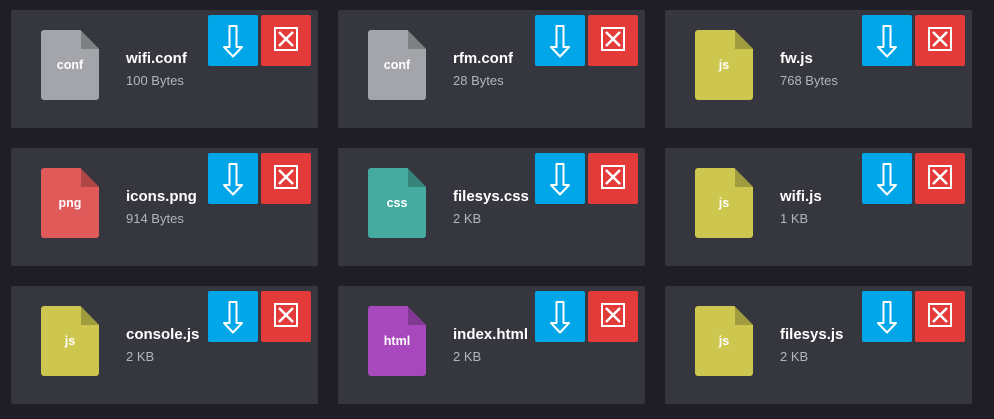  What do you see at coordinates (155, 218) in the screenshot?
I see `file-size: 914 Bytes` at bounding box center [155, 218].